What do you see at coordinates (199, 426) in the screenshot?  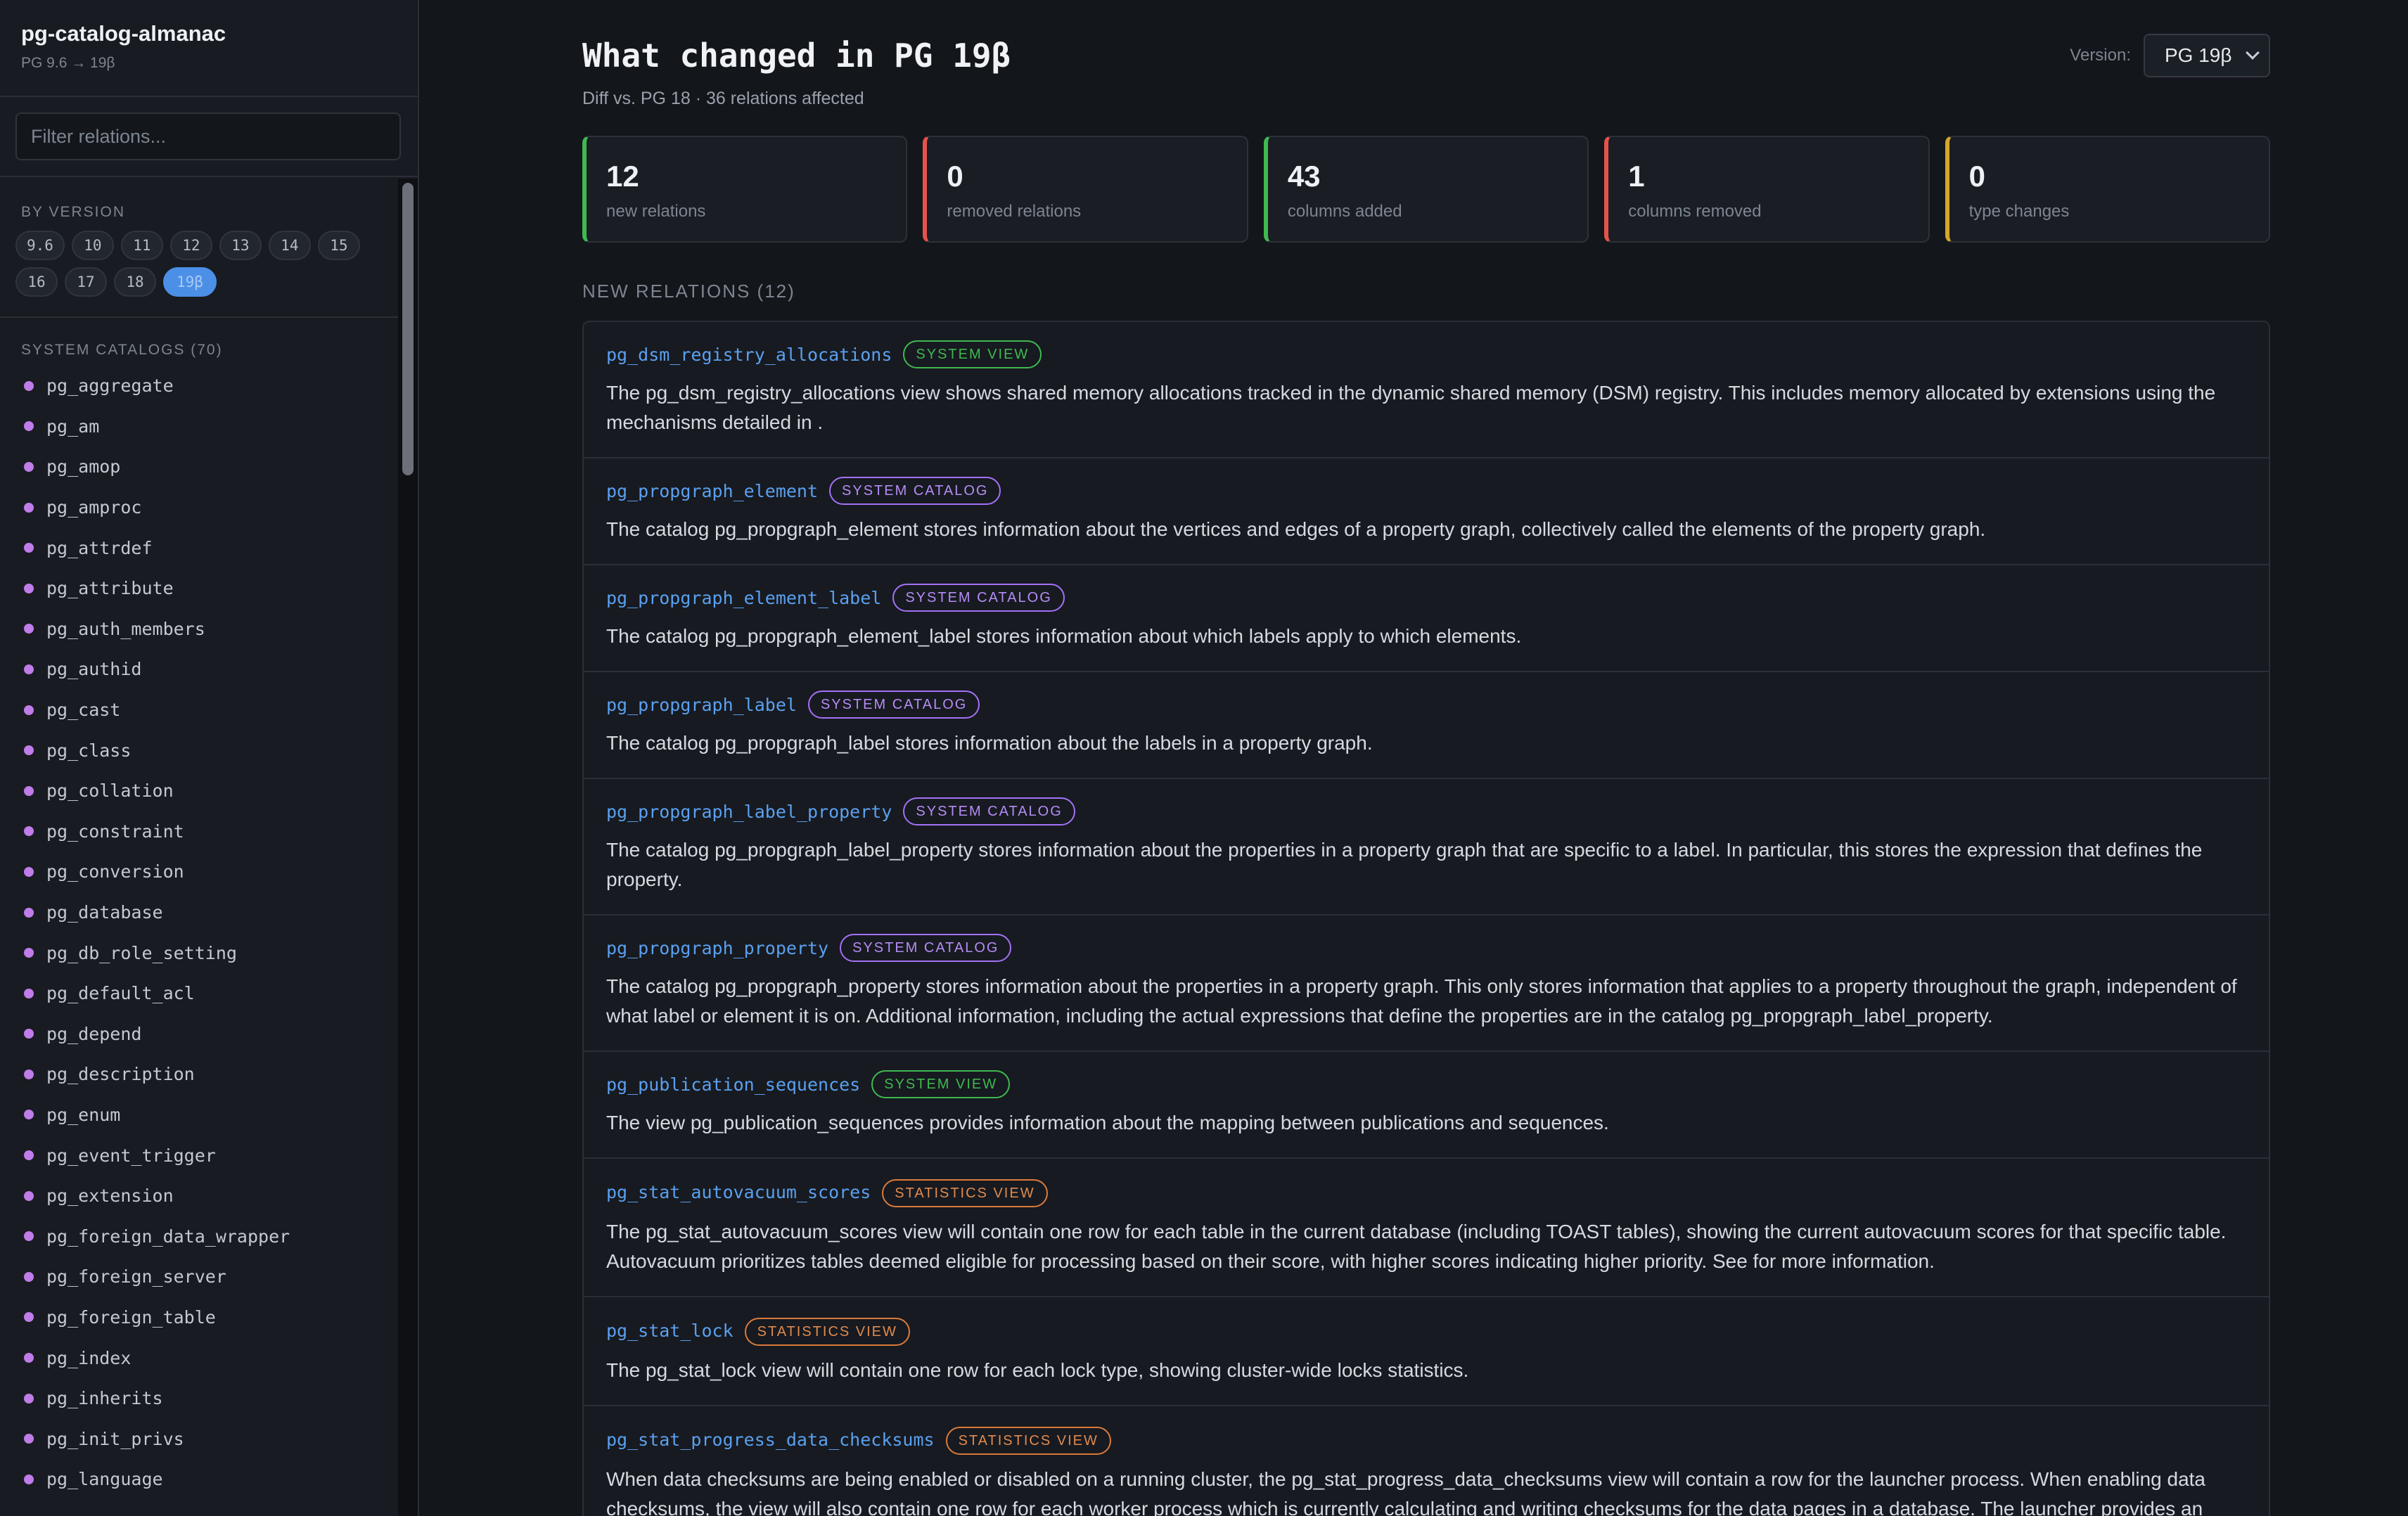 I see `catalog-item: pg_am` at bounding box center [199, 426].